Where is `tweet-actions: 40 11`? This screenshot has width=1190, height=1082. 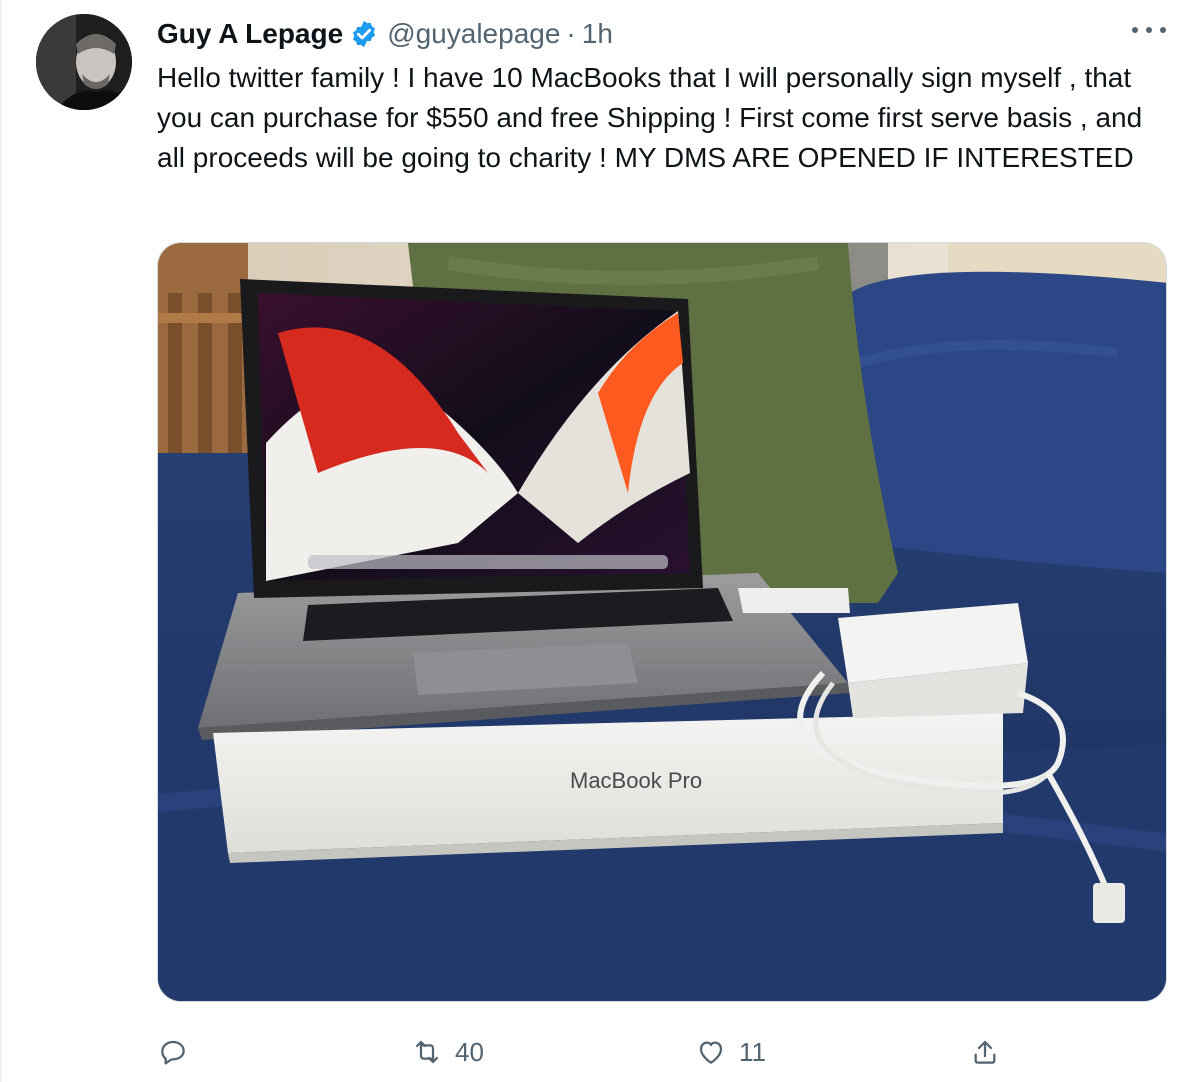
tweet-actions: 40 11 is located at coordinates (662, 1052).